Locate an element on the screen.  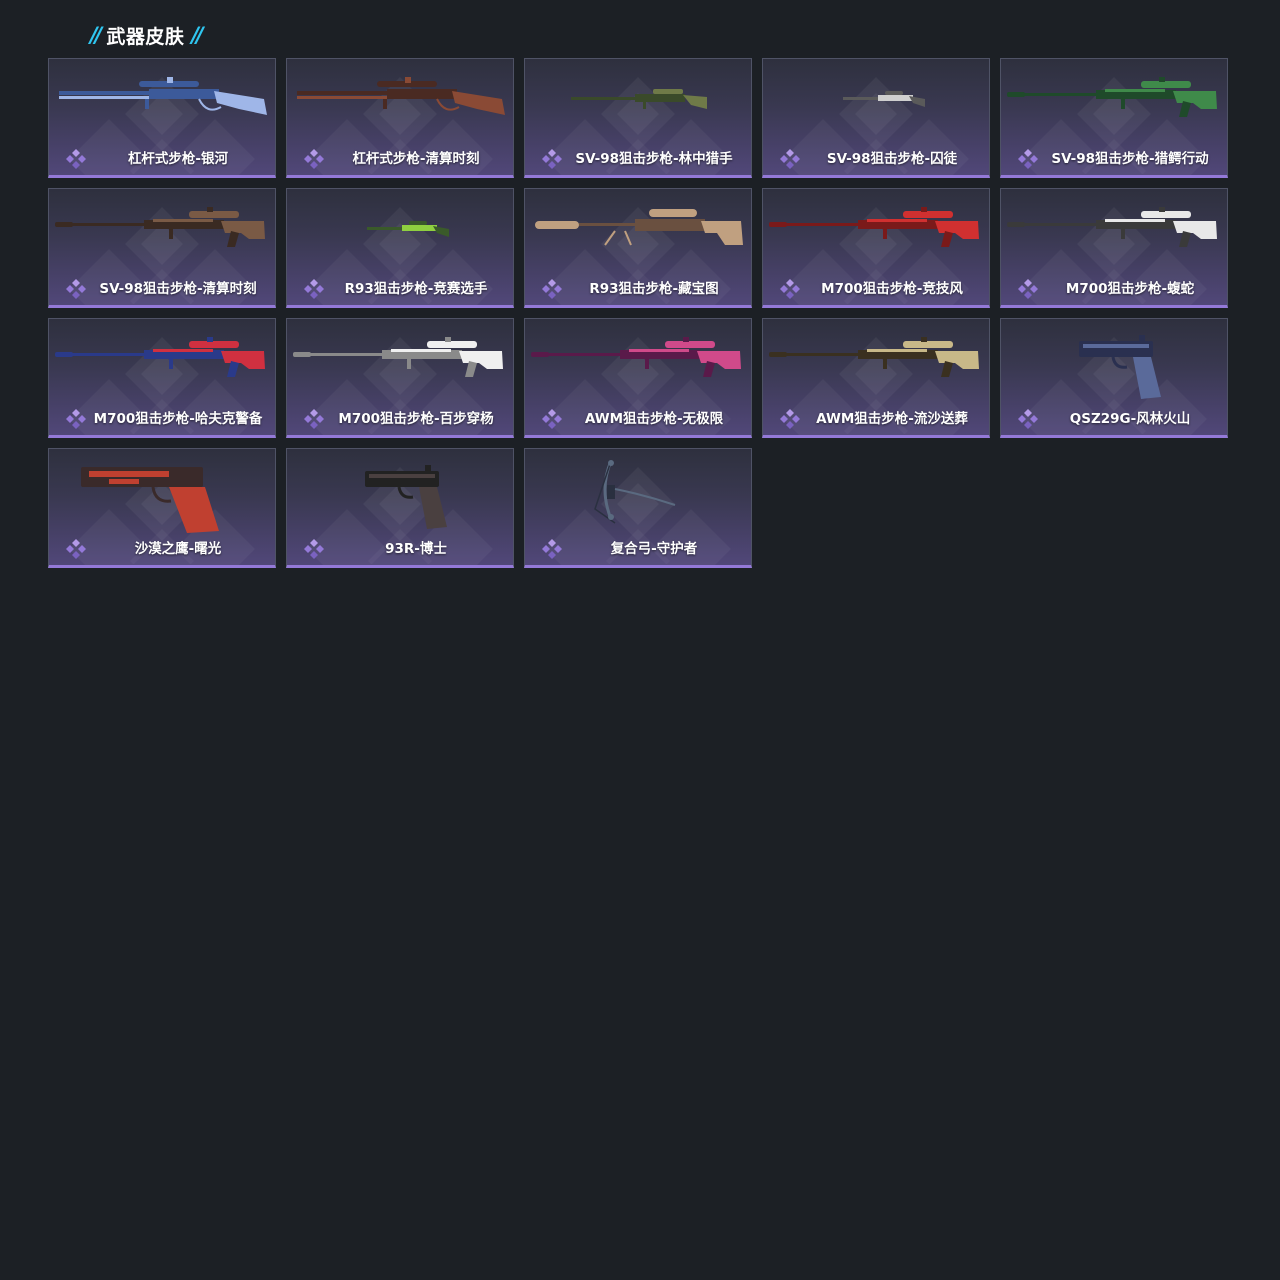
skin-name-label: 沙漠之鹰-曙光 is located at coordinates (178, 549).